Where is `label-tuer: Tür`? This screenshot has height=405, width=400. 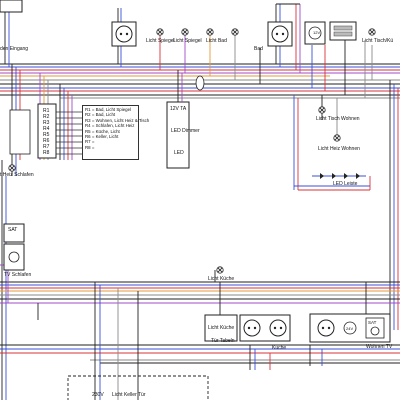 label-tuer: Tür is located at coordinates (142, 395).